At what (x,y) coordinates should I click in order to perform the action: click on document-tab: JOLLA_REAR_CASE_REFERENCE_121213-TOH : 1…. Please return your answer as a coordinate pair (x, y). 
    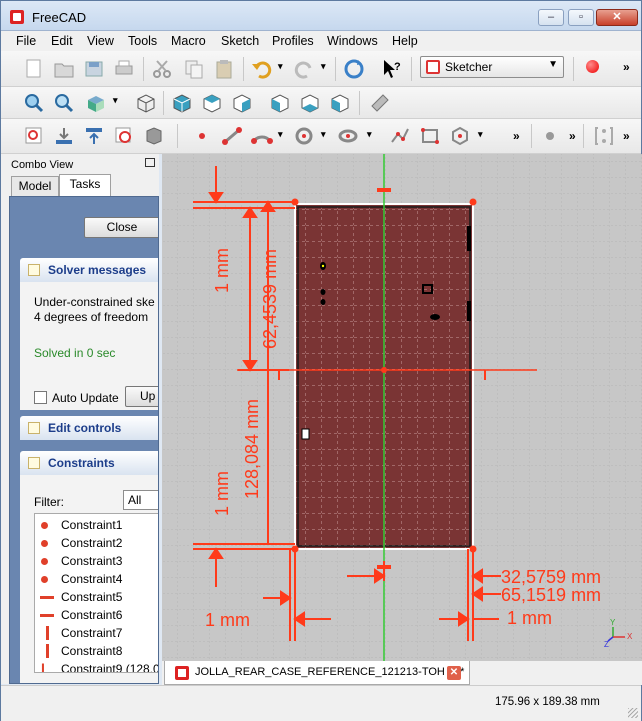
    Looking at the image, I should click on (317, 673).